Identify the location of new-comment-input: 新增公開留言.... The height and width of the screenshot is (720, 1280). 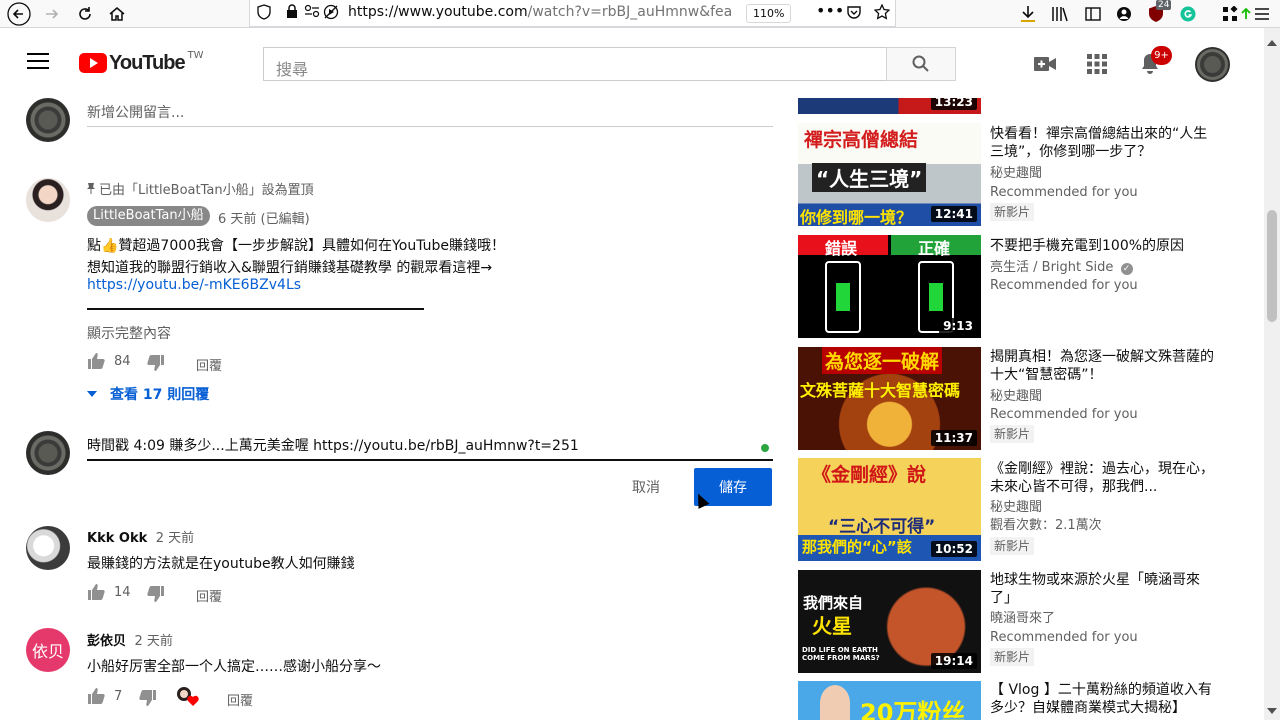
(135, 112).